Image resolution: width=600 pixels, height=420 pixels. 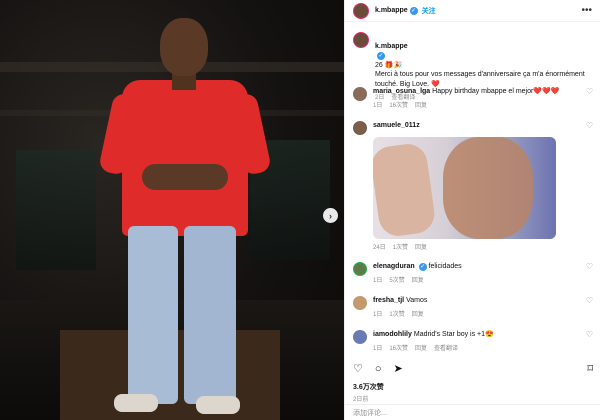 I want to click on comment-item: fresha_tjl Vamos 1日 1次赞 回复 ♡, so click(x=473, y=307).